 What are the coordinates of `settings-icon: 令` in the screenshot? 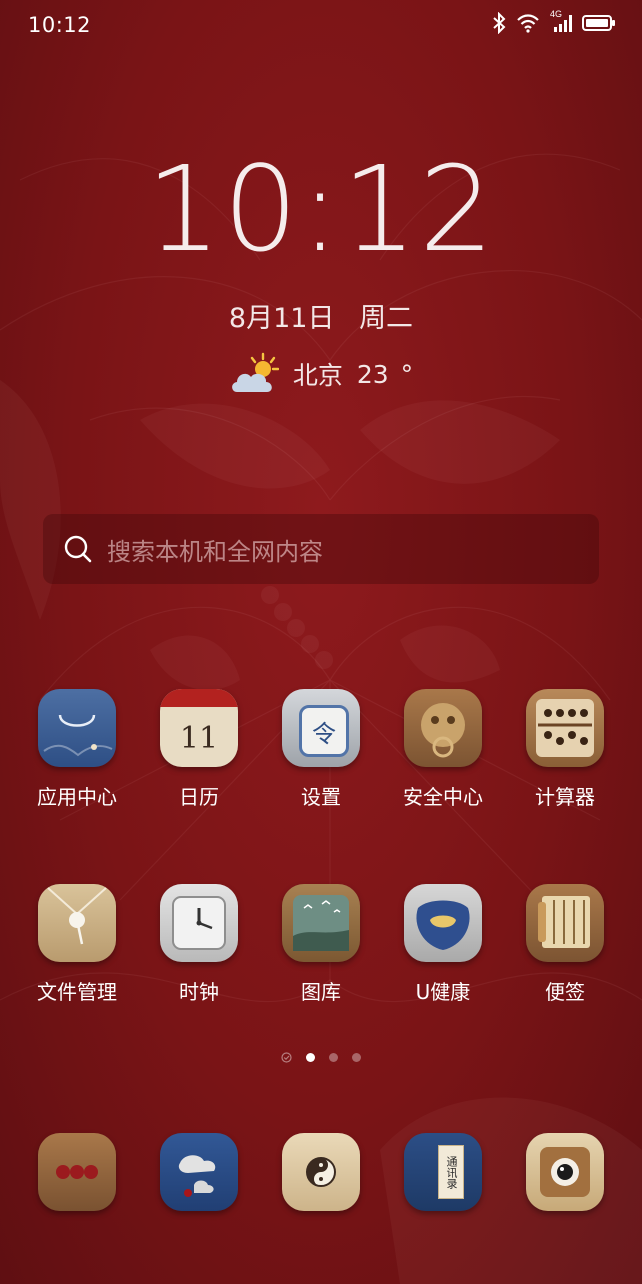 It's located at (321, 728).